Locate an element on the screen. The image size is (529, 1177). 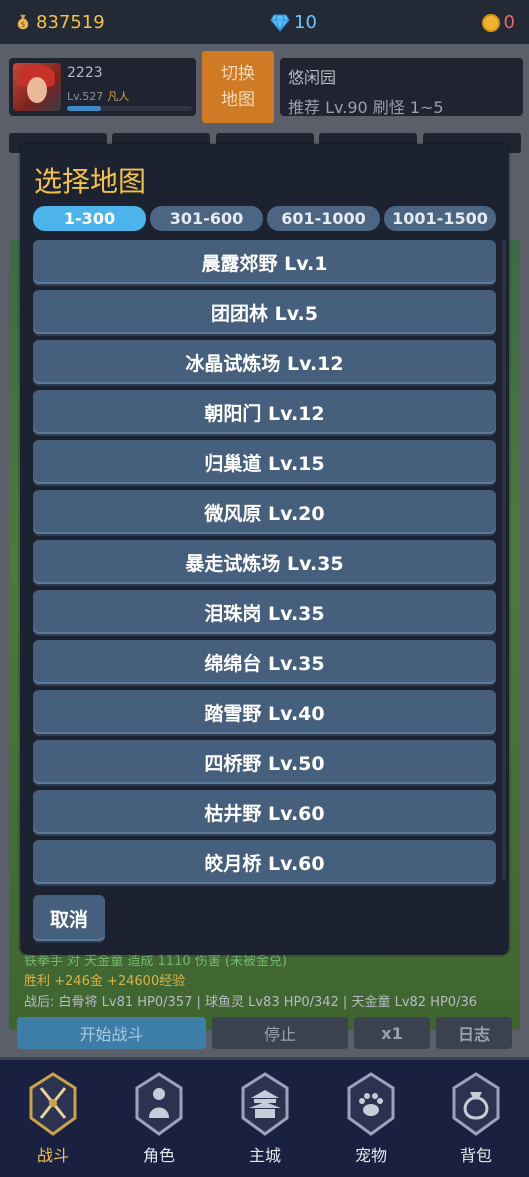
tab-range-1001-1500: 1001-1500 is located at coordinates (440, 218).